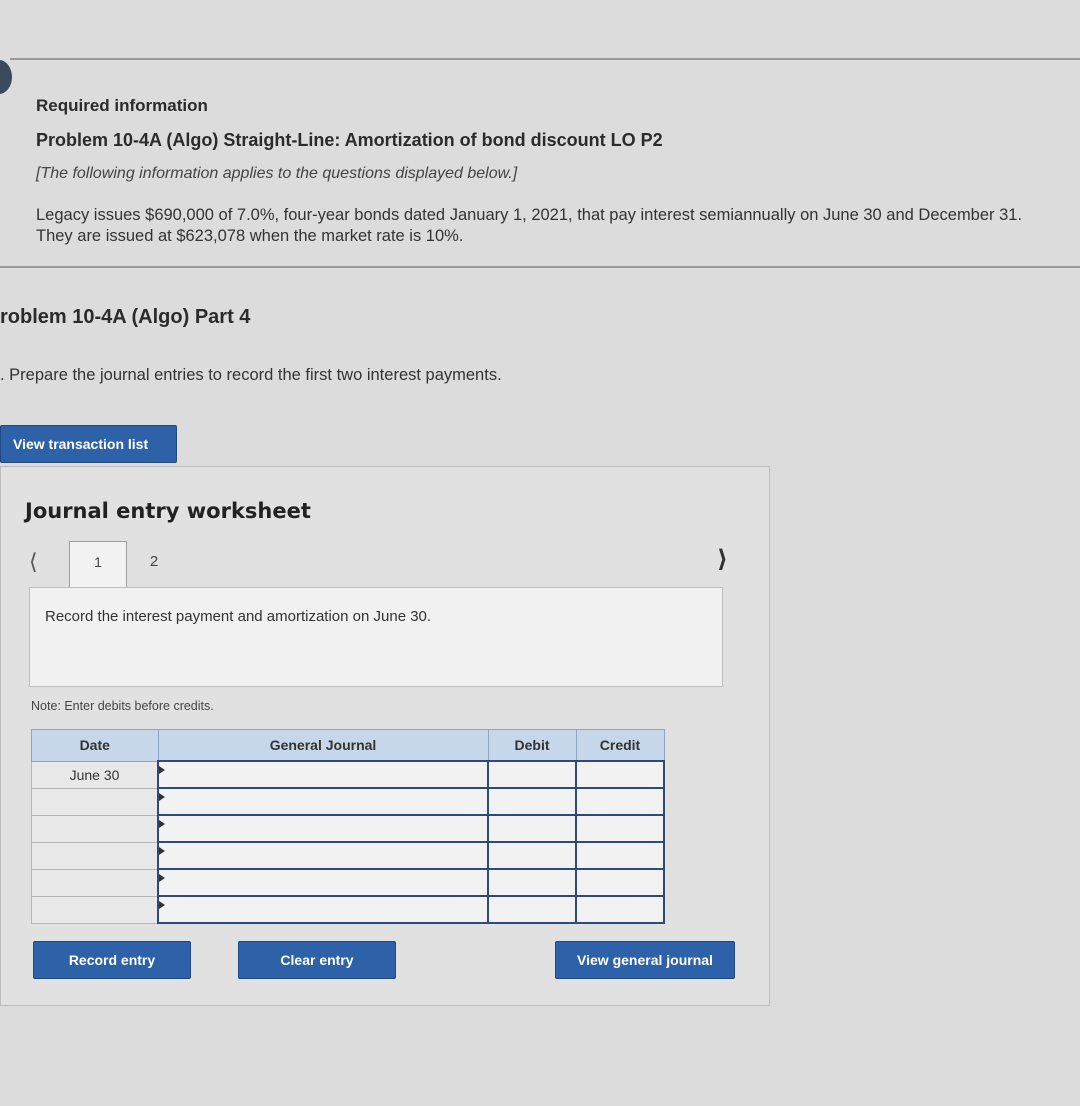 Image resolution: width=1080 pixels, height=1106 pixels. Describe the element at coordinates (122, 706) in the screenshot. I see `debits-before-credits-note: Note: Enter debits before credits.` at that location.